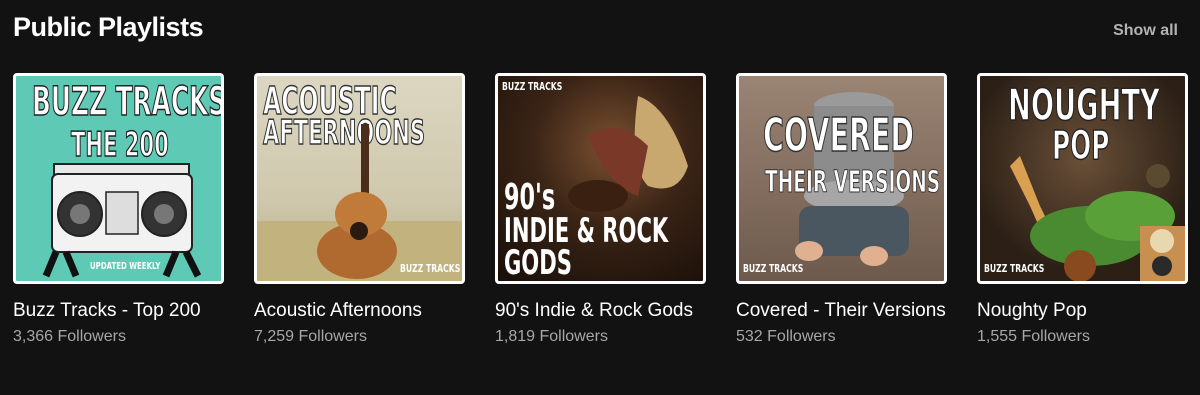 The width and height of the screenshot is (1200, 395). I want to click on playlist-followers: 1,819 Followers, so click(551, 336).